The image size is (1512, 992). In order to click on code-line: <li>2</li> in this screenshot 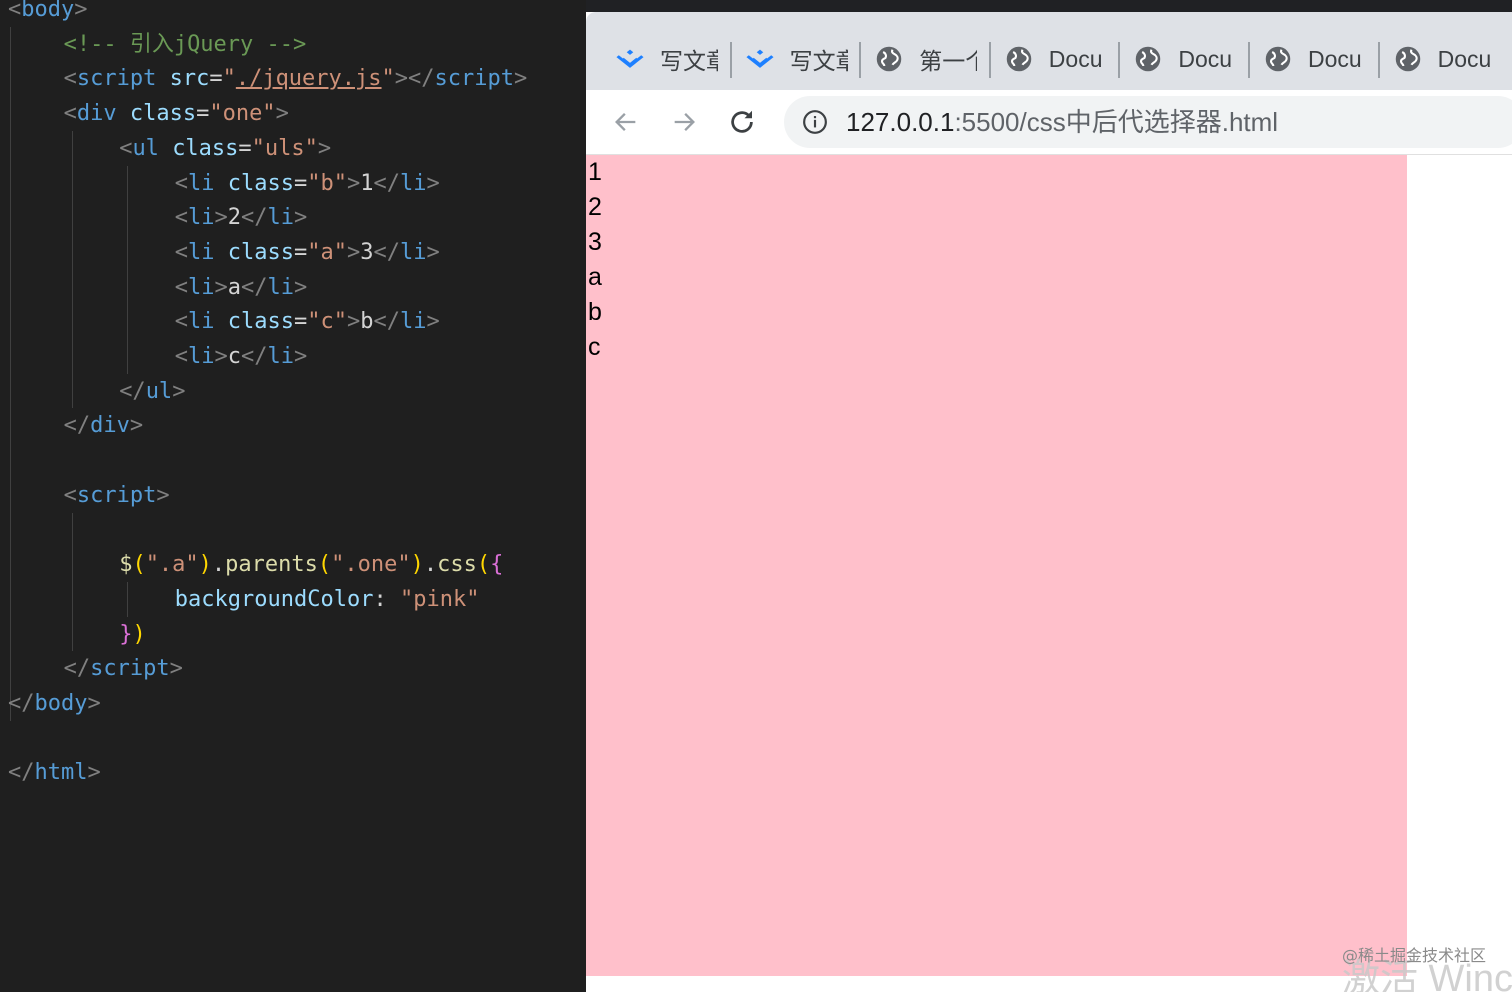, I will do `click(241, 217)`.